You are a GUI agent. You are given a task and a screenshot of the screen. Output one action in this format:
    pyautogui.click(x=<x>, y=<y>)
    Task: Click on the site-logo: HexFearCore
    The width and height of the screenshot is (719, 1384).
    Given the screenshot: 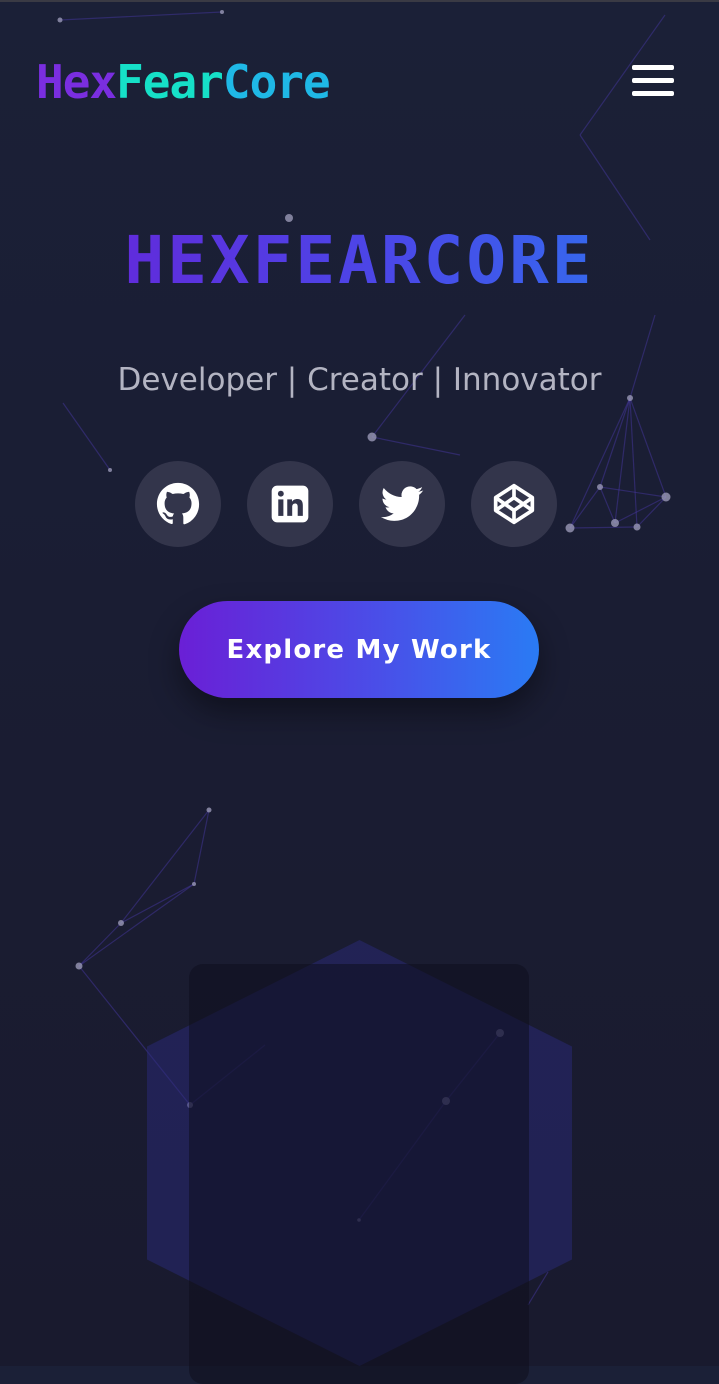 What is the action you would take?
    pyautogui.click(x=183, y=82)
    